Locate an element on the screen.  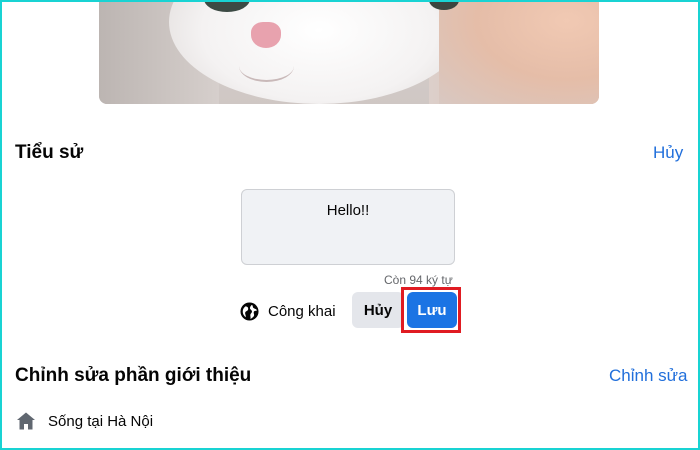
lives-in-prefix: Sống tại is located at coordinates (78, 421).